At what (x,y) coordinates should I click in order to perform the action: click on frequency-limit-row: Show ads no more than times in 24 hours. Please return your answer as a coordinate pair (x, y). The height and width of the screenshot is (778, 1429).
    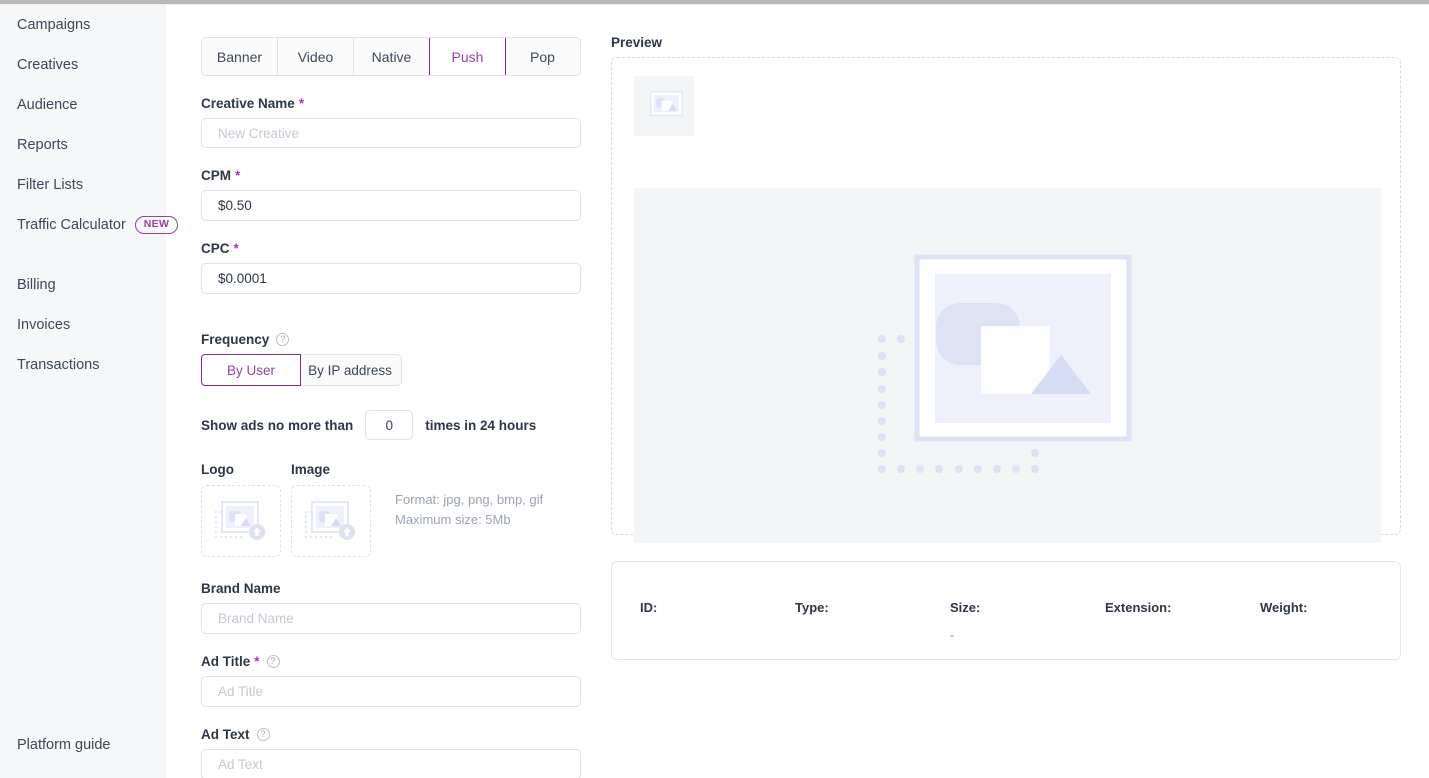
    Looking at the image, I should click on (401, 425).